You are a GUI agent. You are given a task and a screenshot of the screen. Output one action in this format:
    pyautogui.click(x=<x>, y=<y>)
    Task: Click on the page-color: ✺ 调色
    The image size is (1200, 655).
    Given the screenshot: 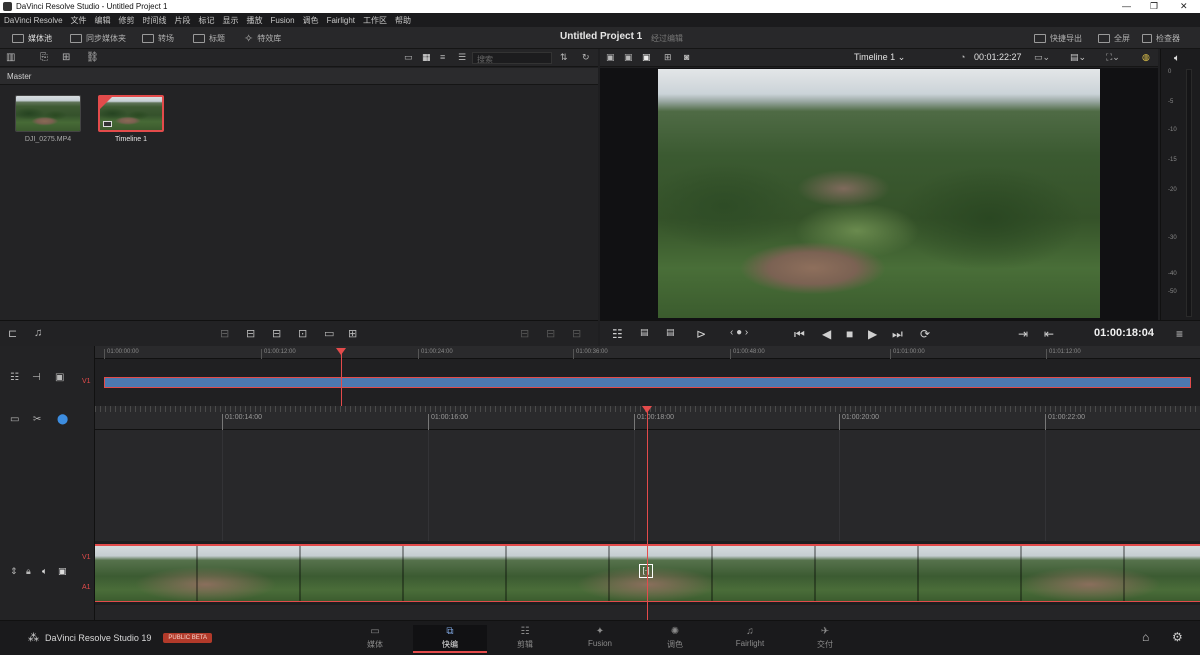 What is the action you would take?
    pyautogui.click(x=675, y=639)
    